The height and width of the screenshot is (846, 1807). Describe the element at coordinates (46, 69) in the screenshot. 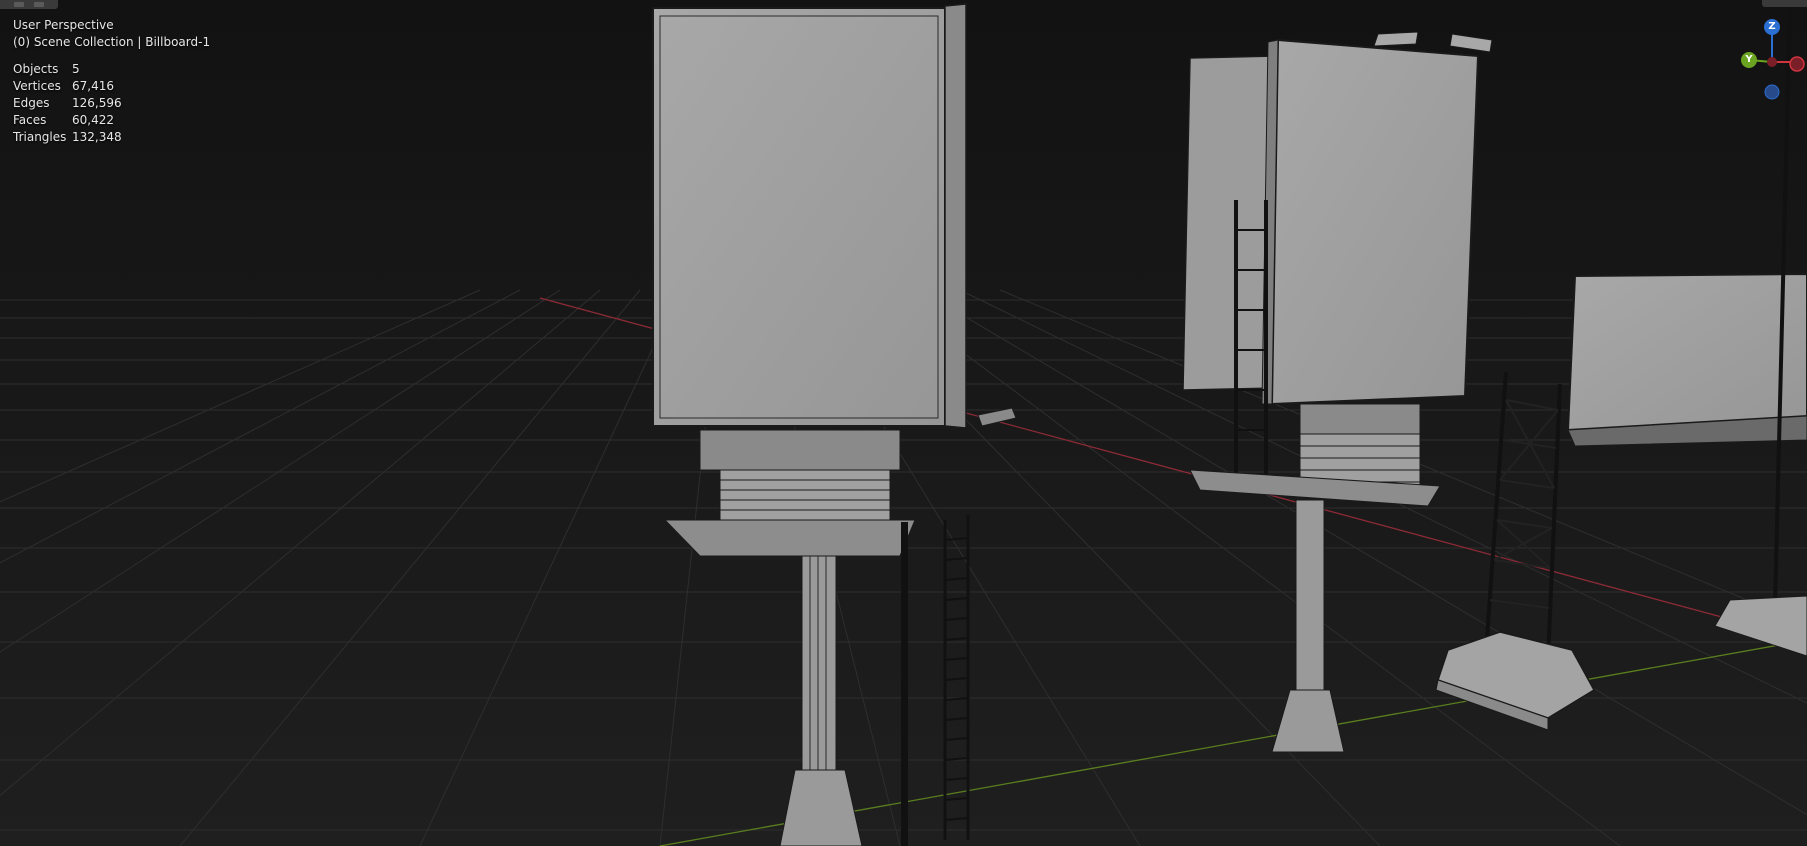

I see `stat-row-objects: Objects 5` at that location.